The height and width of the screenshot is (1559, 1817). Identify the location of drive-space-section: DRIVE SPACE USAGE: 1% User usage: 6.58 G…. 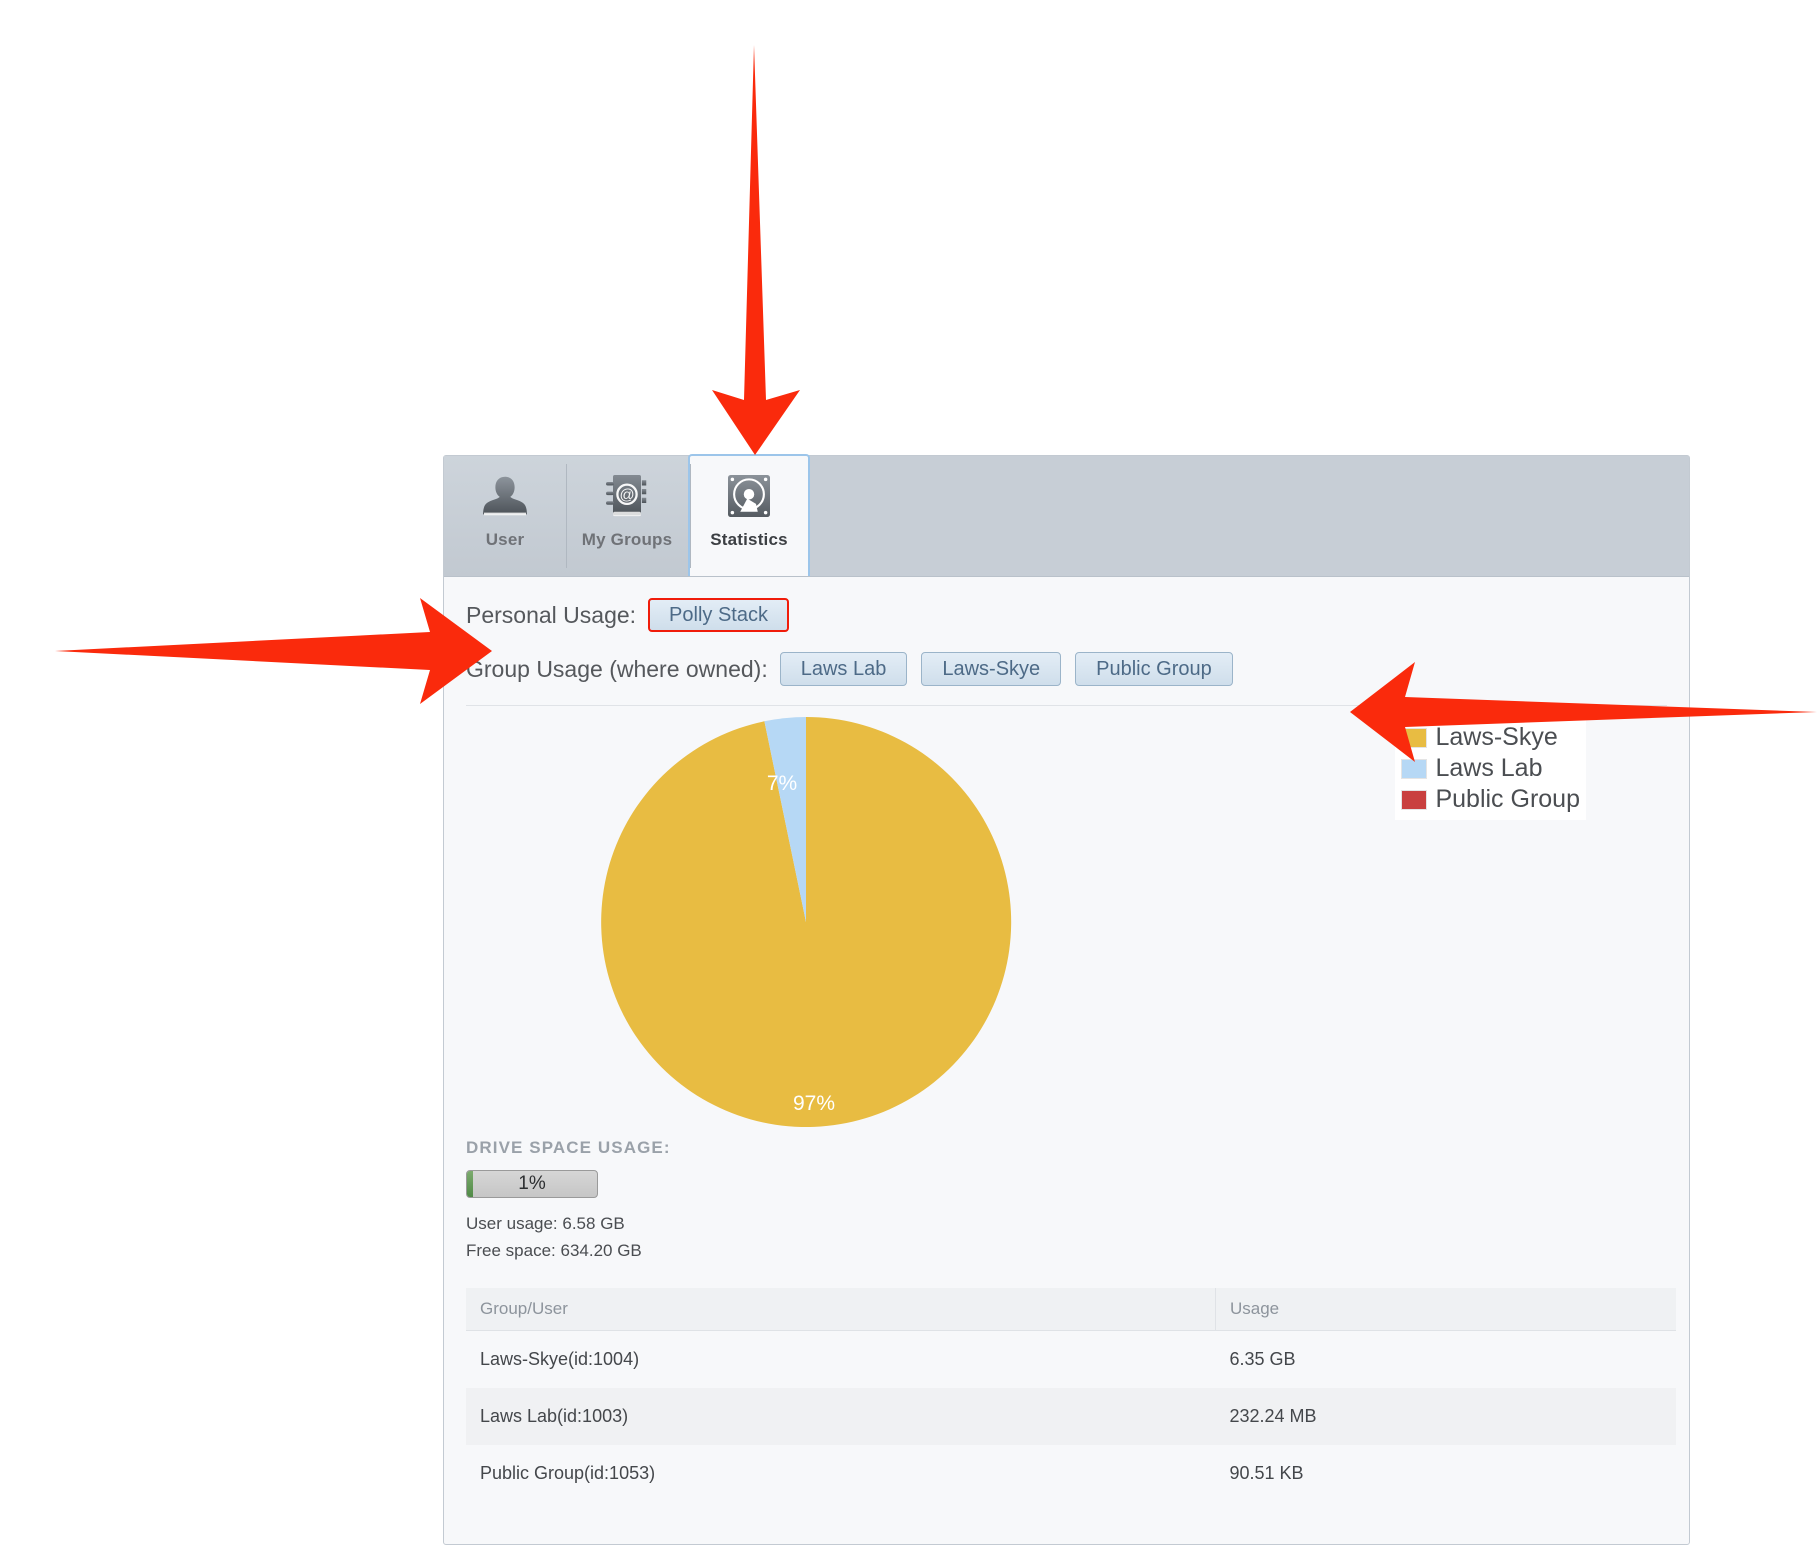
(676, 1199).